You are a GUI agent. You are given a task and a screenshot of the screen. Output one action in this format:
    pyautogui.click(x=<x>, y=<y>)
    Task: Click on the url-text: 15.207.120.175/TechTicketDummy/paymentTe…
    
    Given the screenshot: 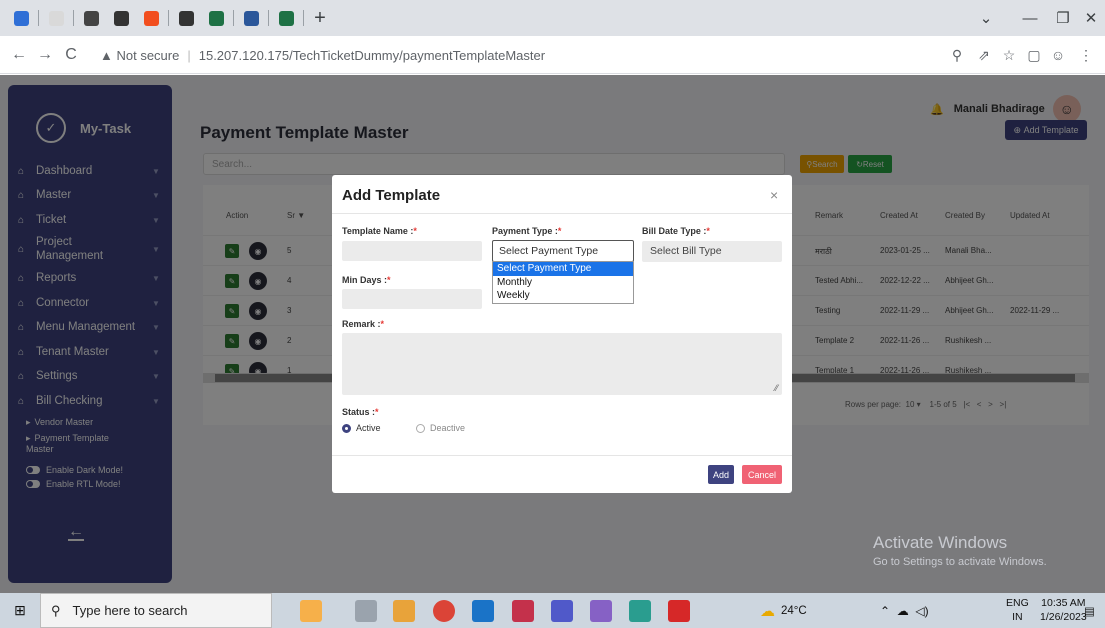 What is the action you would take?
    pyautogui.click(x=372, y=55)
    